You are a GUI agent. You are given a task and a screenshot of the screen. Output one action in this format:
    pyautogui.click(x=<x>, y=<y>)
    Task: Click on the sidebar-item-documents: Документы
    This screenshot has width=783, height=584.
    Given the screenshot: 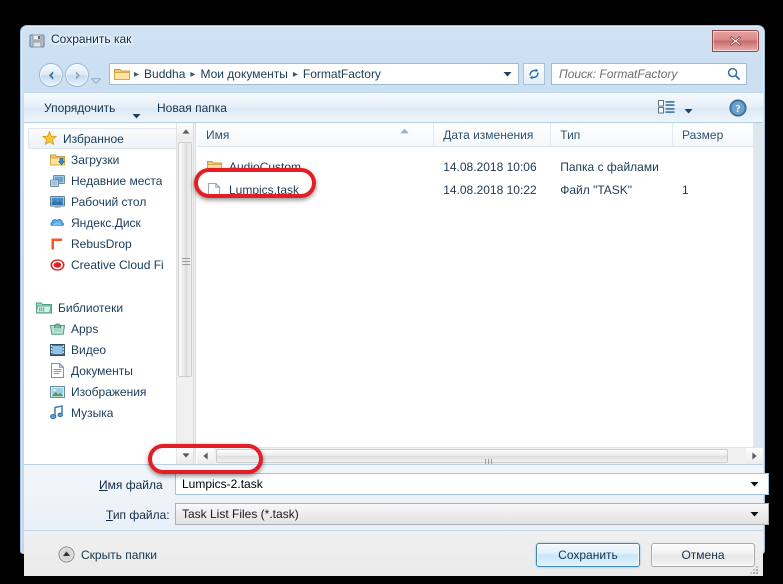 What is the action you would take?
    pyautogui.click(x=108, y=370)
    